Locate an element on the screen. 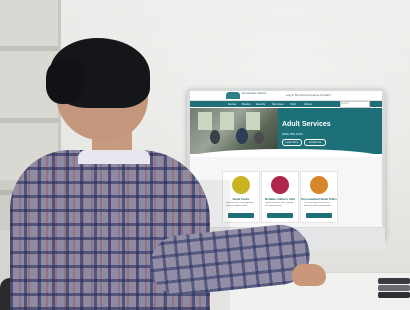  nav-item: Visit is located at coordinates (293, 104).